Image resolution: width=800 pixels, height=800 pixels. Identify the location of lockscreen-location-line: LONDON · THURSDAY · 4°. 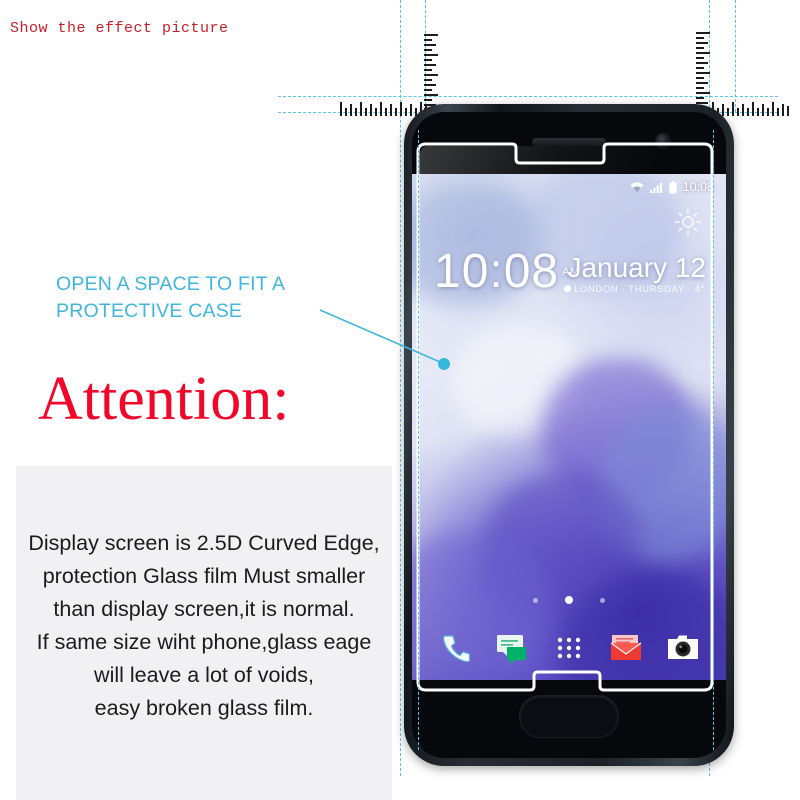
(634, 289).